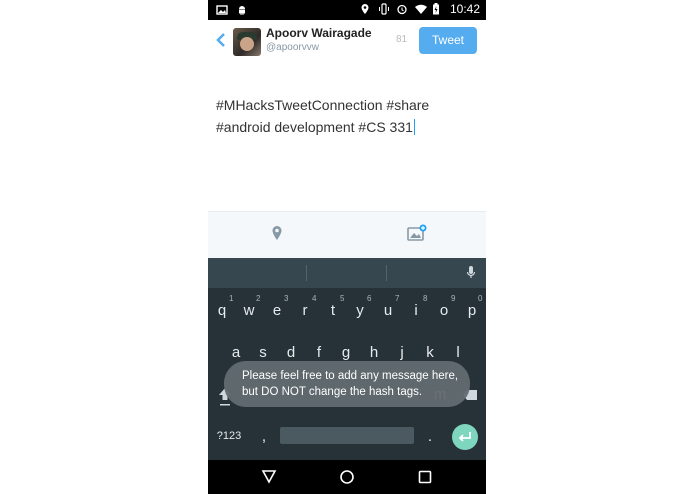  Describe the element at coordinates (342, 298) in the screenshot. I see `key-hint-5: 5` at that location.